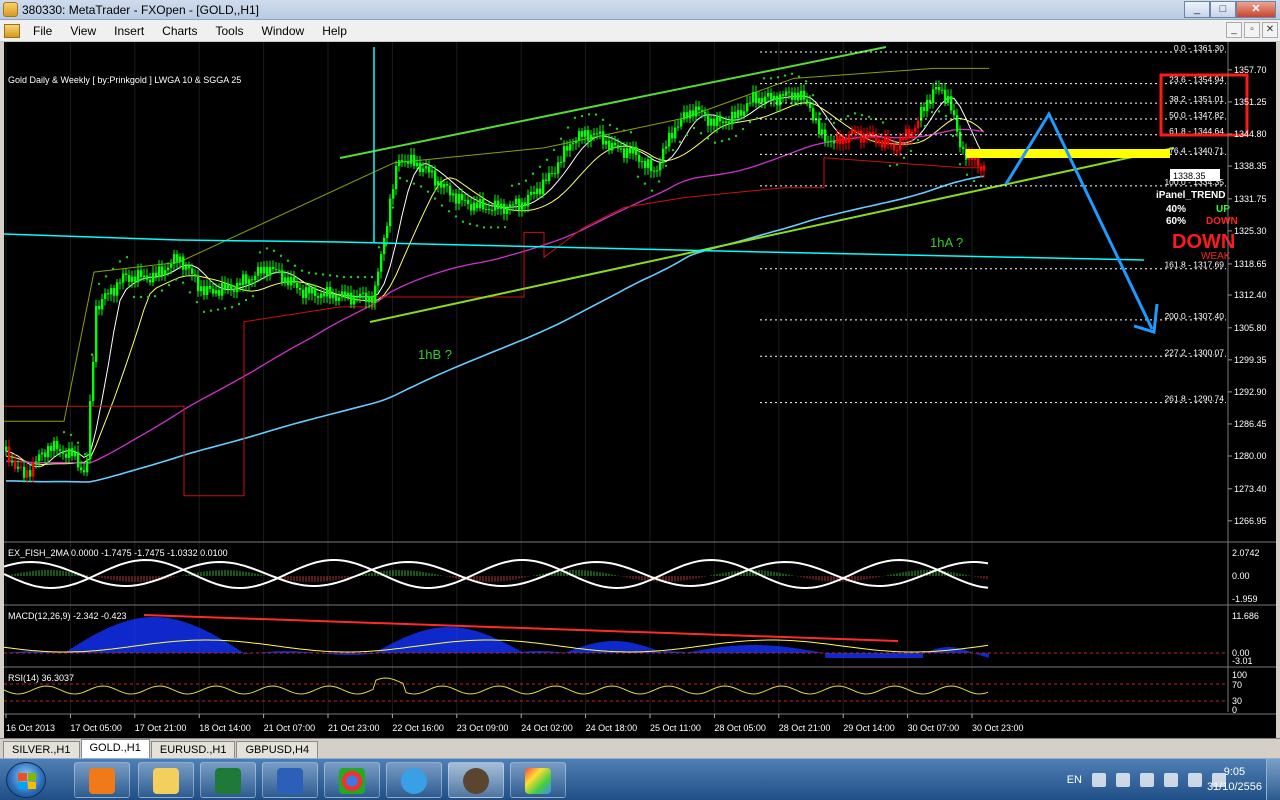  I want to click on time-axis-label: 30 Oct 23:00, so click(998, 728).